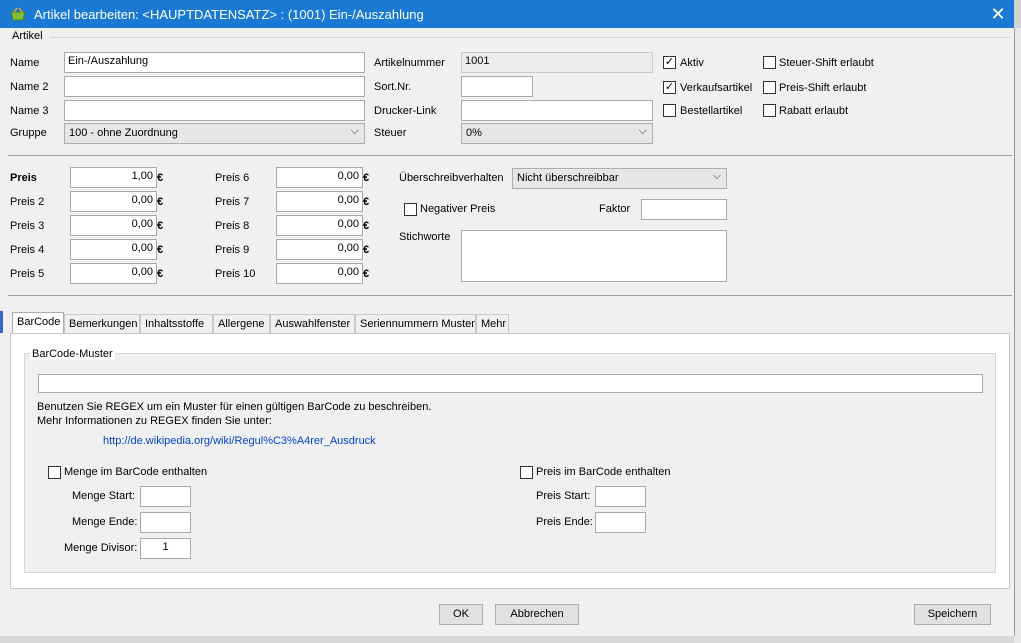 This screenshot has width=1021, height=643. I want to click on artikelnummer-input: 1001, so click(557, 62).